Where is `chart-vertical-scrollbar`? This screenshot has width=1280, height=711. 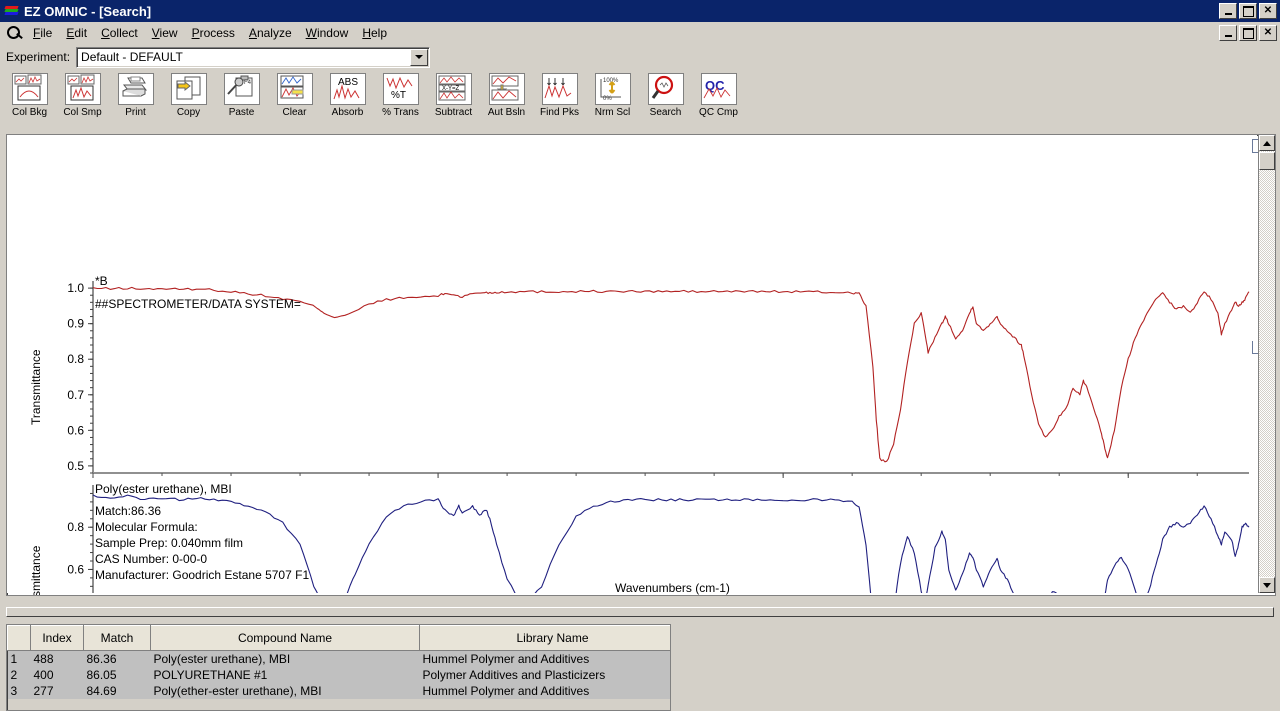
chart-vertical-scrollbar is located at coordinates (1266, 364).